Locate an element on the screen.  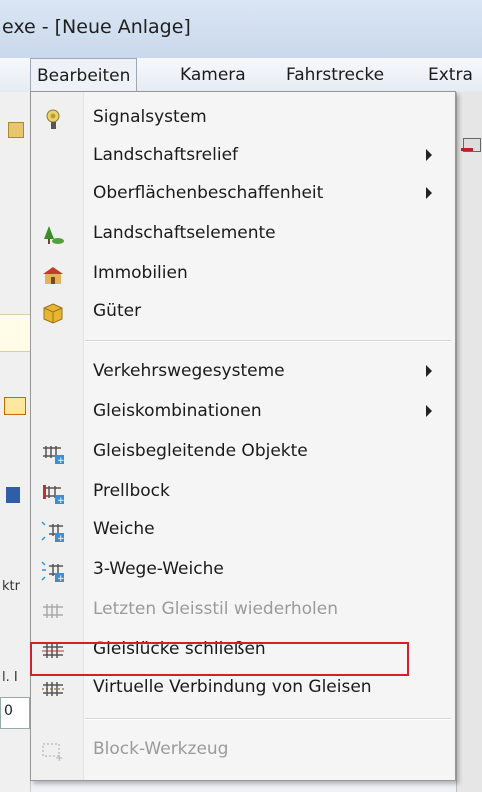
menu-item-gleiskombinationen: Gleiskombinationen is located at coordinates (243, 413).